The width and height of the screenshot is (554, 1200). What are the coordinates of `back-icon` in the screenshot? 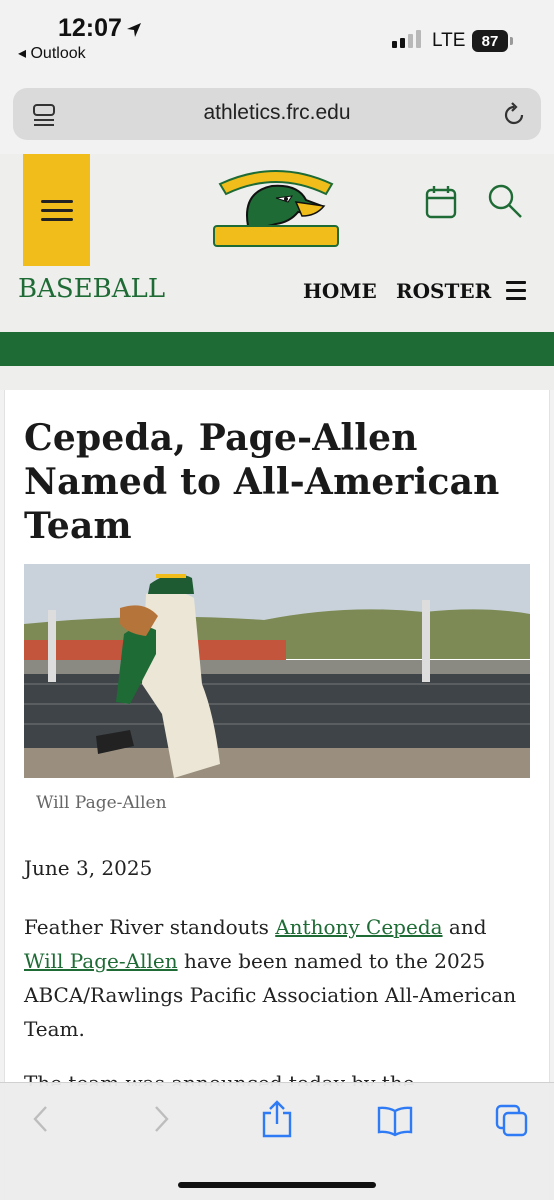 It's located at (41, 1119).